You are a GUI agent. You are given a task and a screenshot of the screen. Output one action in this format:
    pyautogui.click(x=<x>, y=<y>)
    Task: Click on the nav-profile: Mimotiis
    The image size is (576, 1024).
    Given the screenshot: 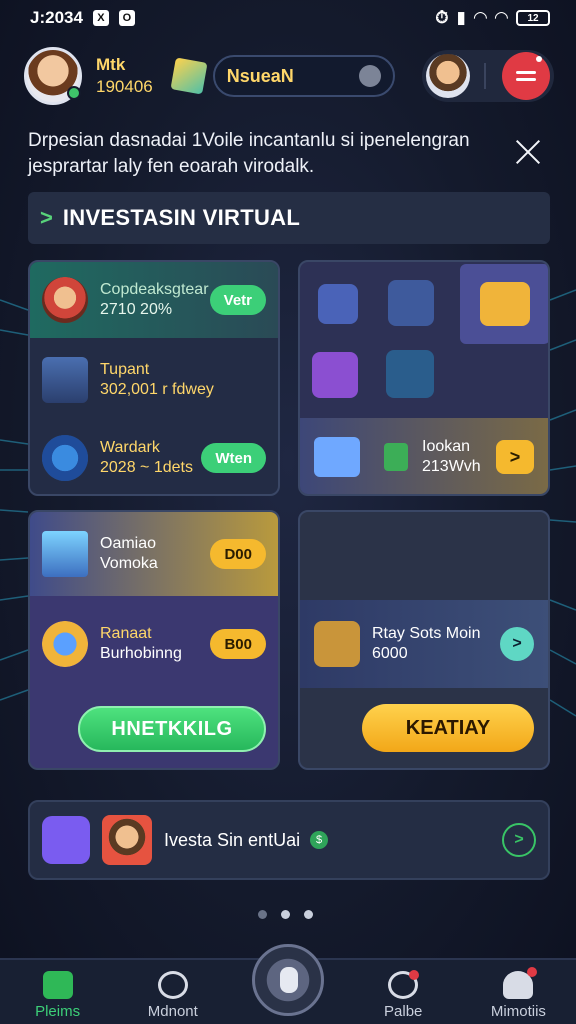 What is the action you would take?
    pyautogui.click(x=518, y=992)
    